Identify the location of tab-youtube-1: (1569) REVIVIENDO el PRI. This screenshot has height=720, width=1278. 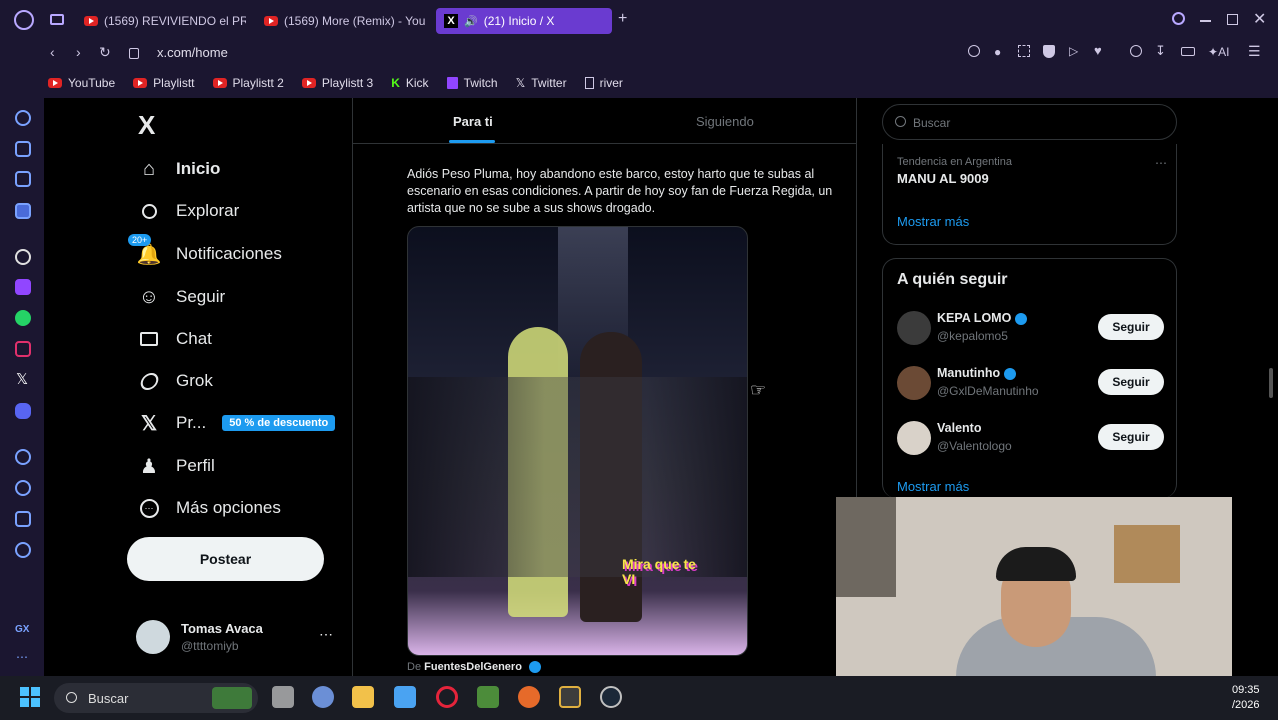
(161, 21).